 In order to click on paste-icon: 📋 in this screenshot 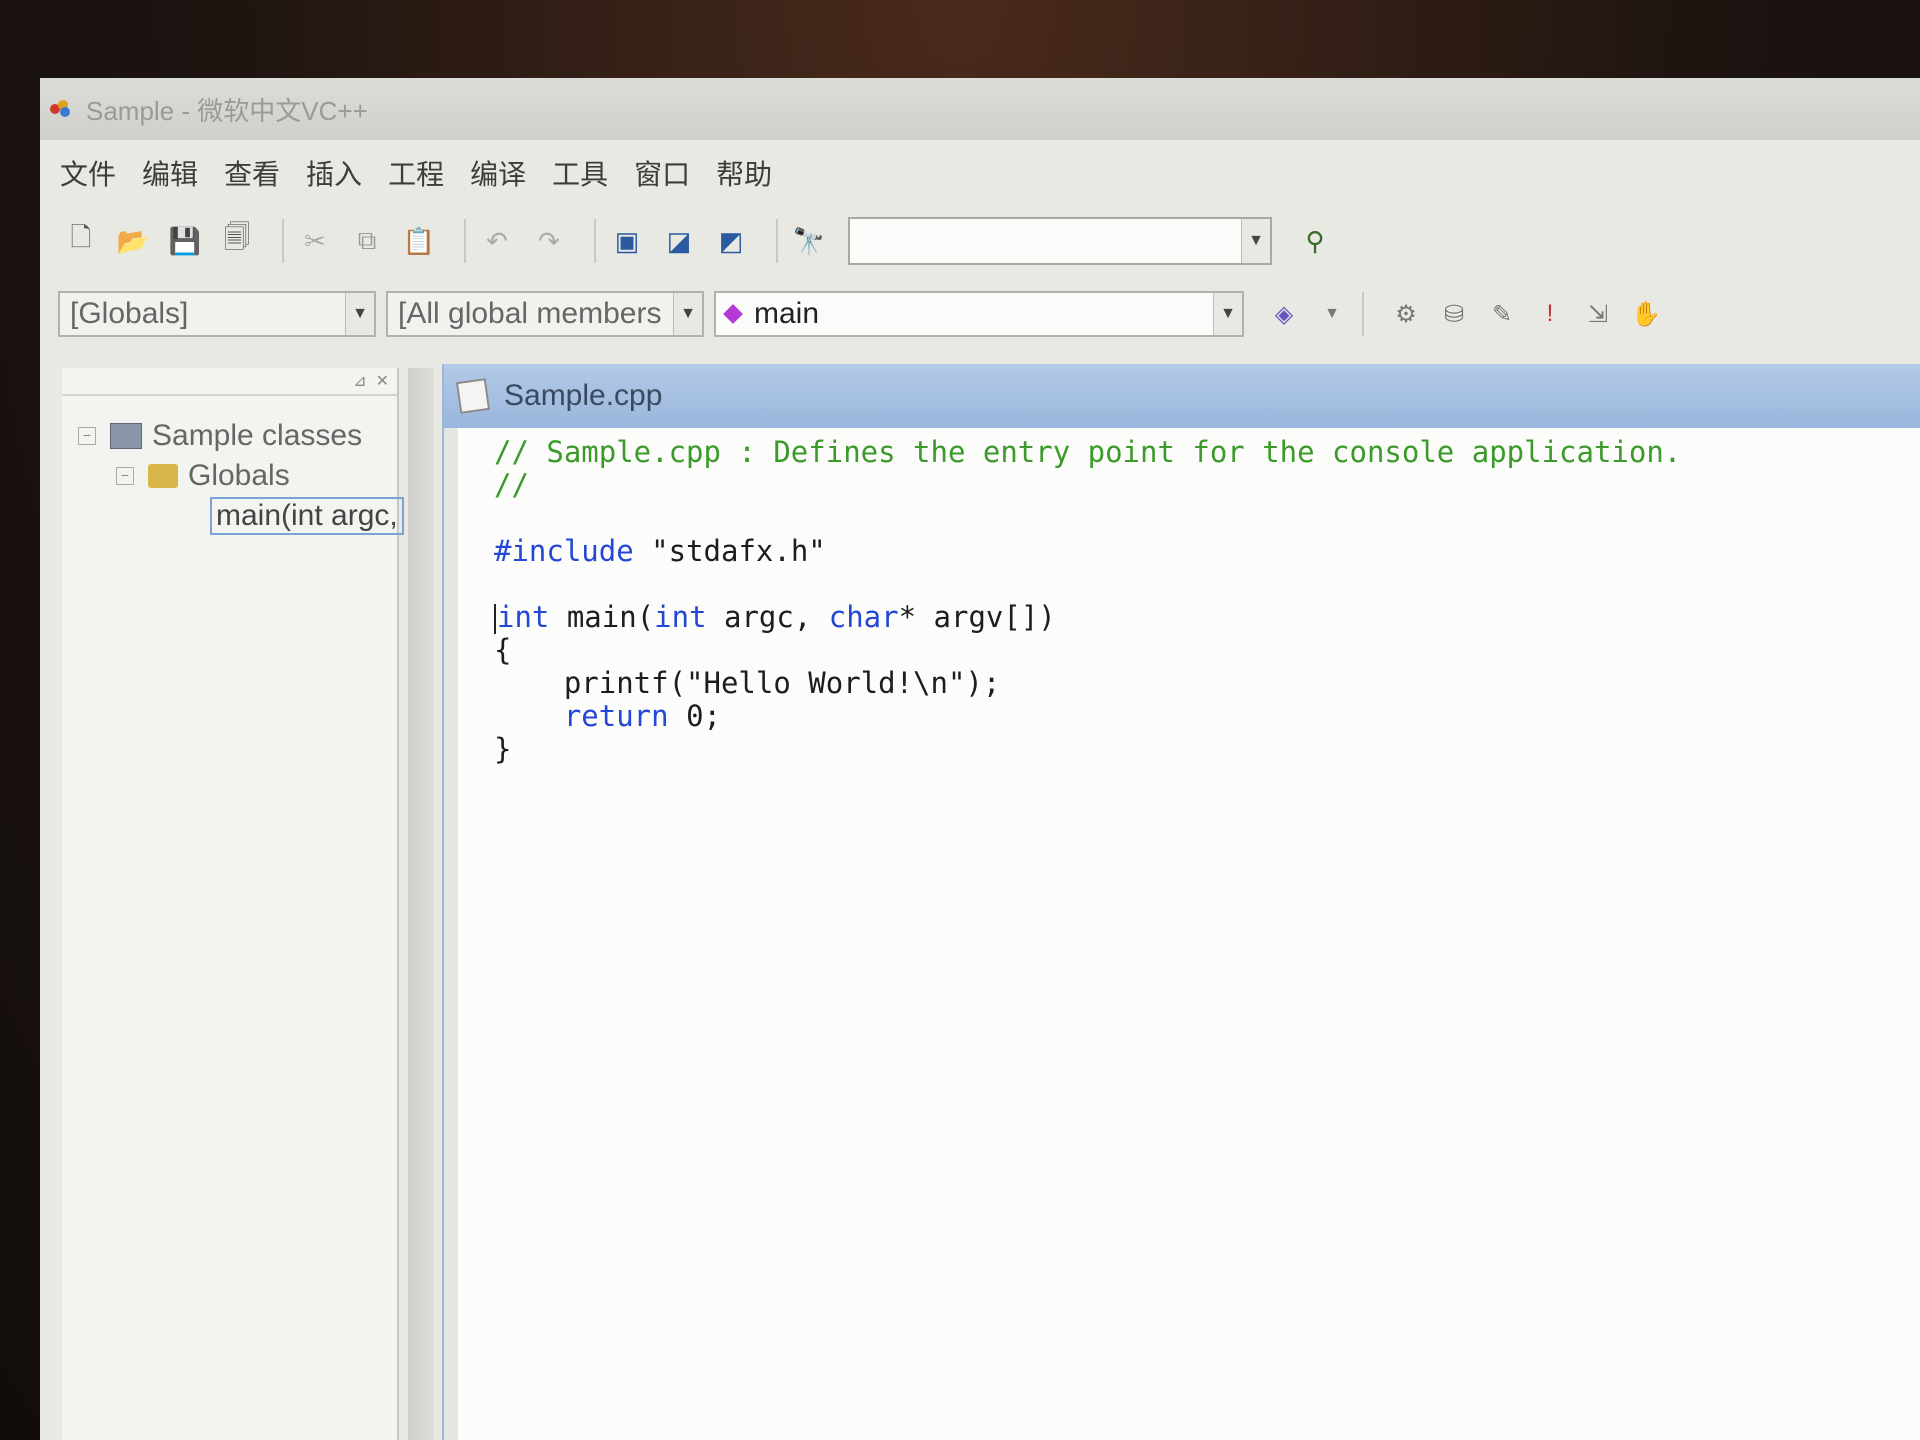, I will do `click(419, 241)`.